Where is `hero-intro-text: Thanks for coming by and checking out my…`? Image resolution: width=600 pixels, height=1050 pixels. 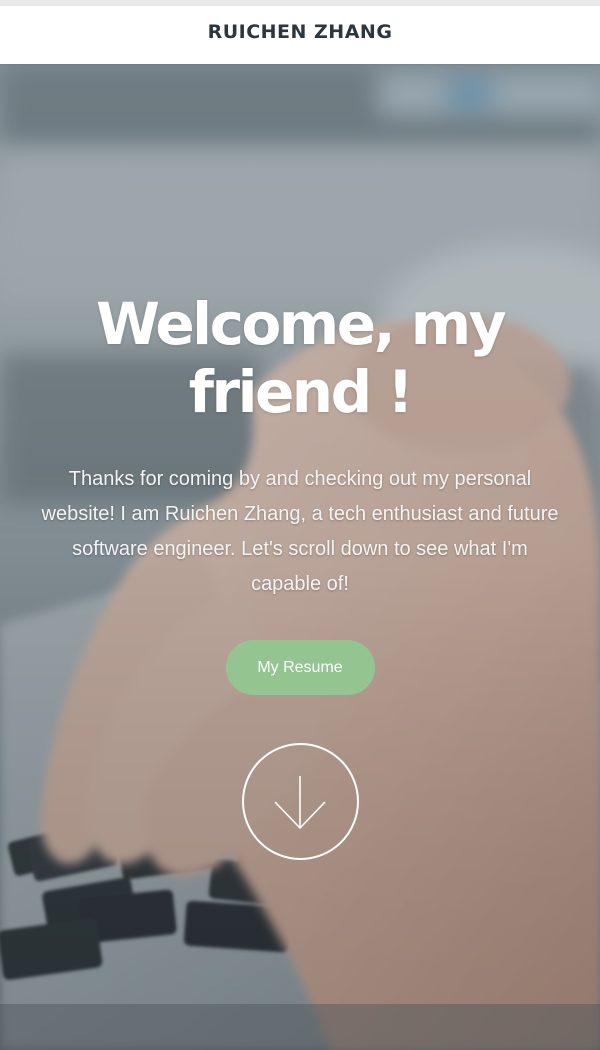
hero-intro-text: Thanks for coming by and checking out my… is located at coordinates (300, 531).